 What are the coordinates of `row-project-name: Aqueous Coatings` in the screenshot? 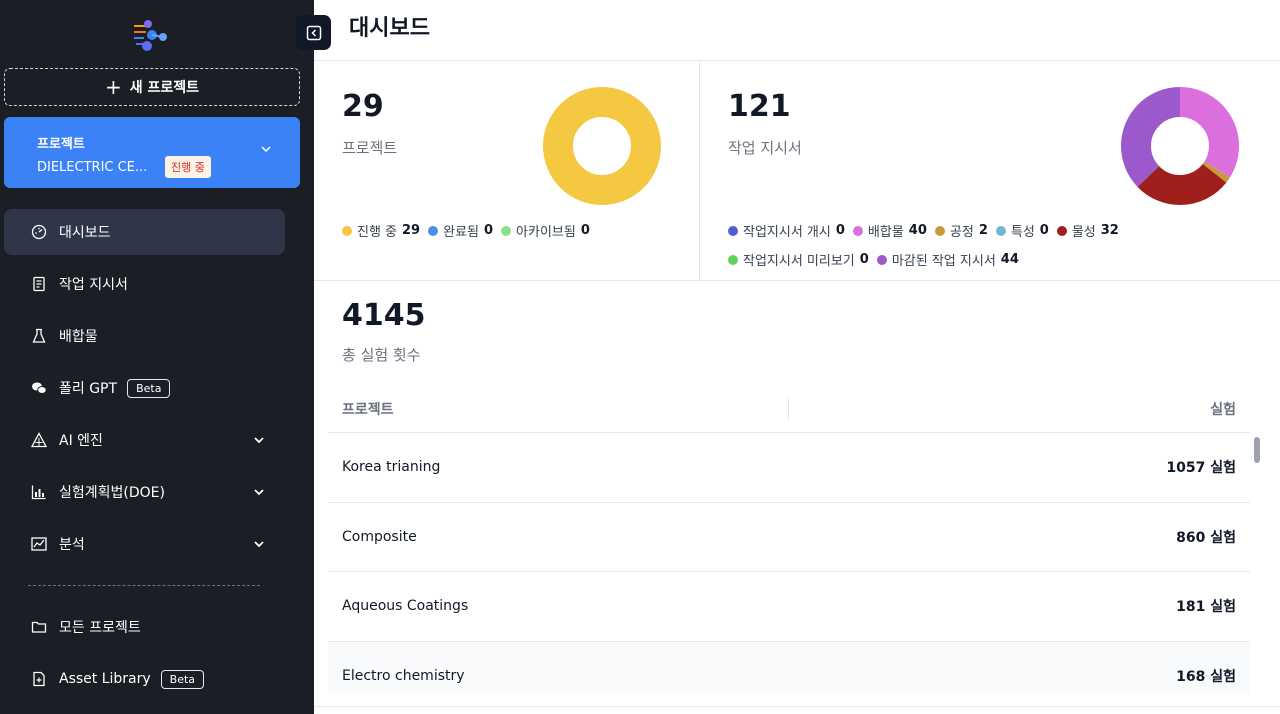 It's located at (405, 606).